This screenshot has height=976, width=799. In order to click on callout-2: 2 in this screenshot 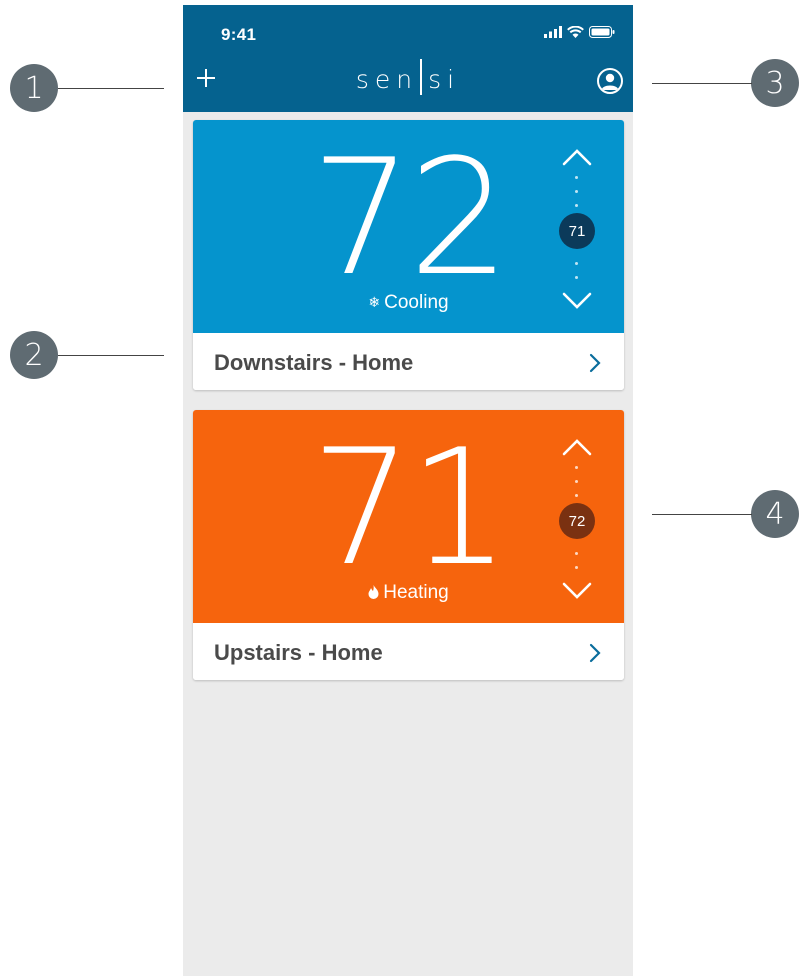, I will do `click(34, 355)`.